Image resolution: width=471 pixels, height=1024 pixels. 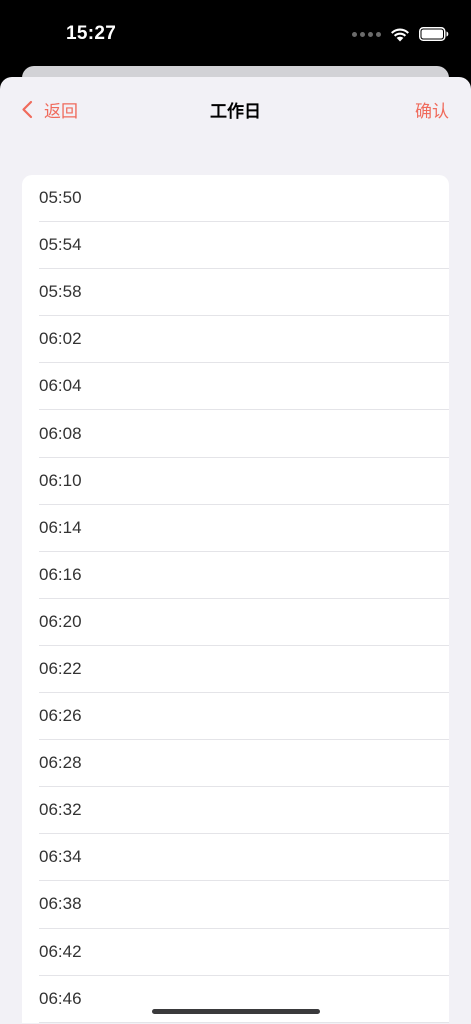 What do you see at coordinates (244, 622) in the screenshot?
I see `list-item: 06:20` at bounding box center [244, 622].